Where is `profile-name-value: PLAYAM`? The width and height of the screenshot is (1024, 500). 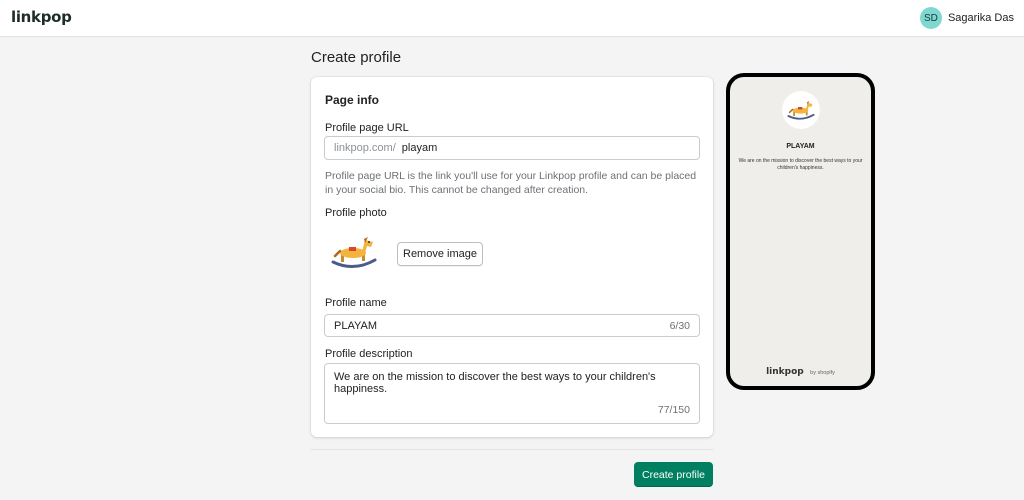
profile-name-value: PLAYAM is located at coordinates (355, 326).